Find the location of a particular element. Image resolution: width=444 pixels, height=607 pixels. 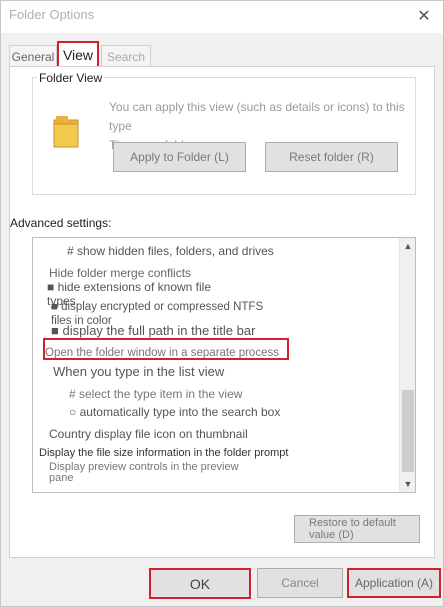

list-item-hide-merge-conflicts: Hide folder merge conflicts is located at coordinates (120, 273).